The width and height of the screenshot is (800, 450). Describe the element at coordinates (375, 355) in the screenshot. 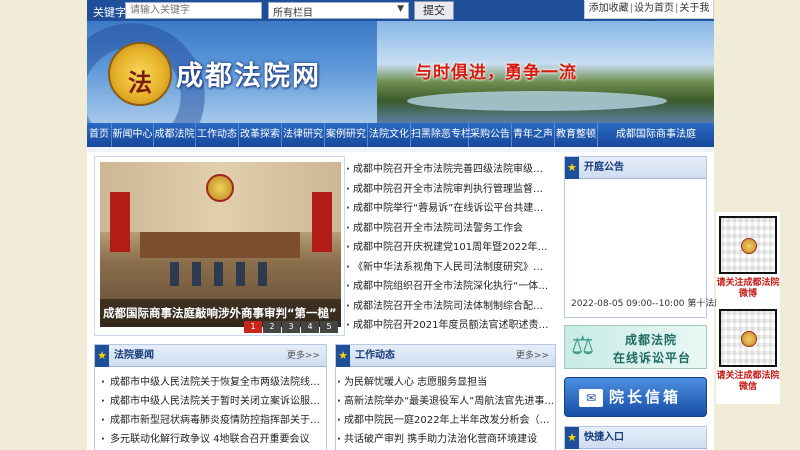

I see `box-title: 工作动态` at that location.